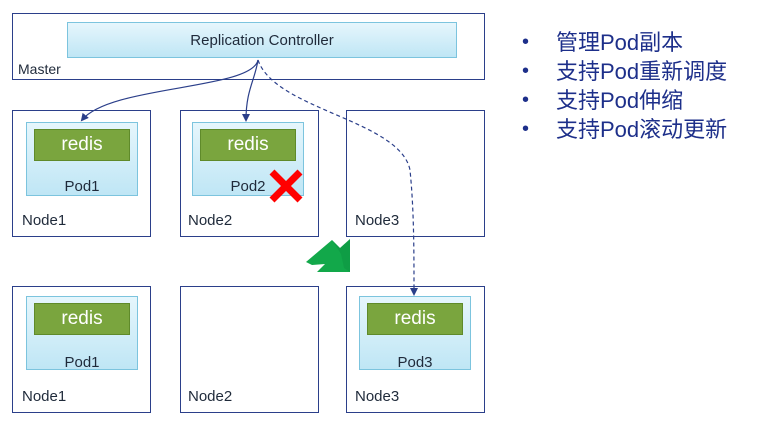 The height and width of the screenshot is (424, 766). I want to click on feature-item: 支持Pod滚动更新, so click(624, 129).